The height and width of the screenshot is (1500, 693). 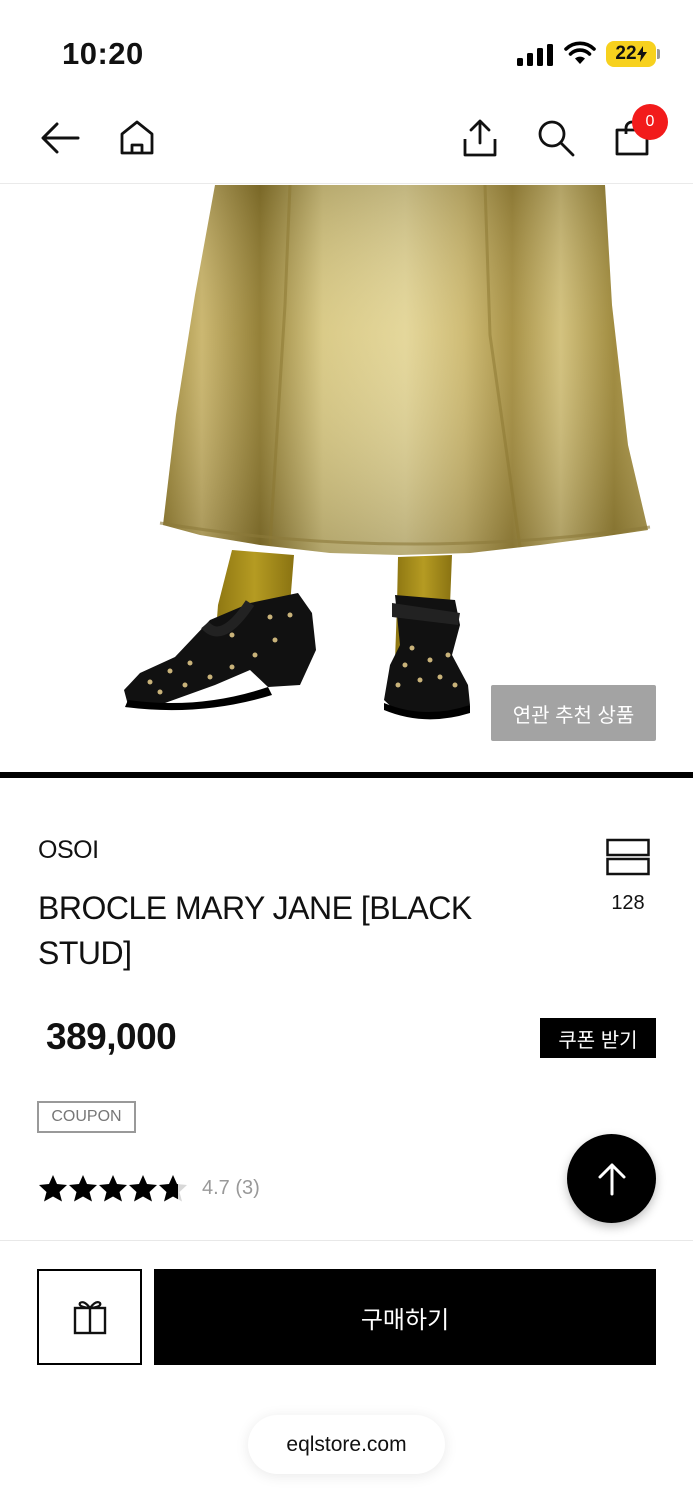 I want to click on buy-button: 구매하기, so click(x=405, y=1317).